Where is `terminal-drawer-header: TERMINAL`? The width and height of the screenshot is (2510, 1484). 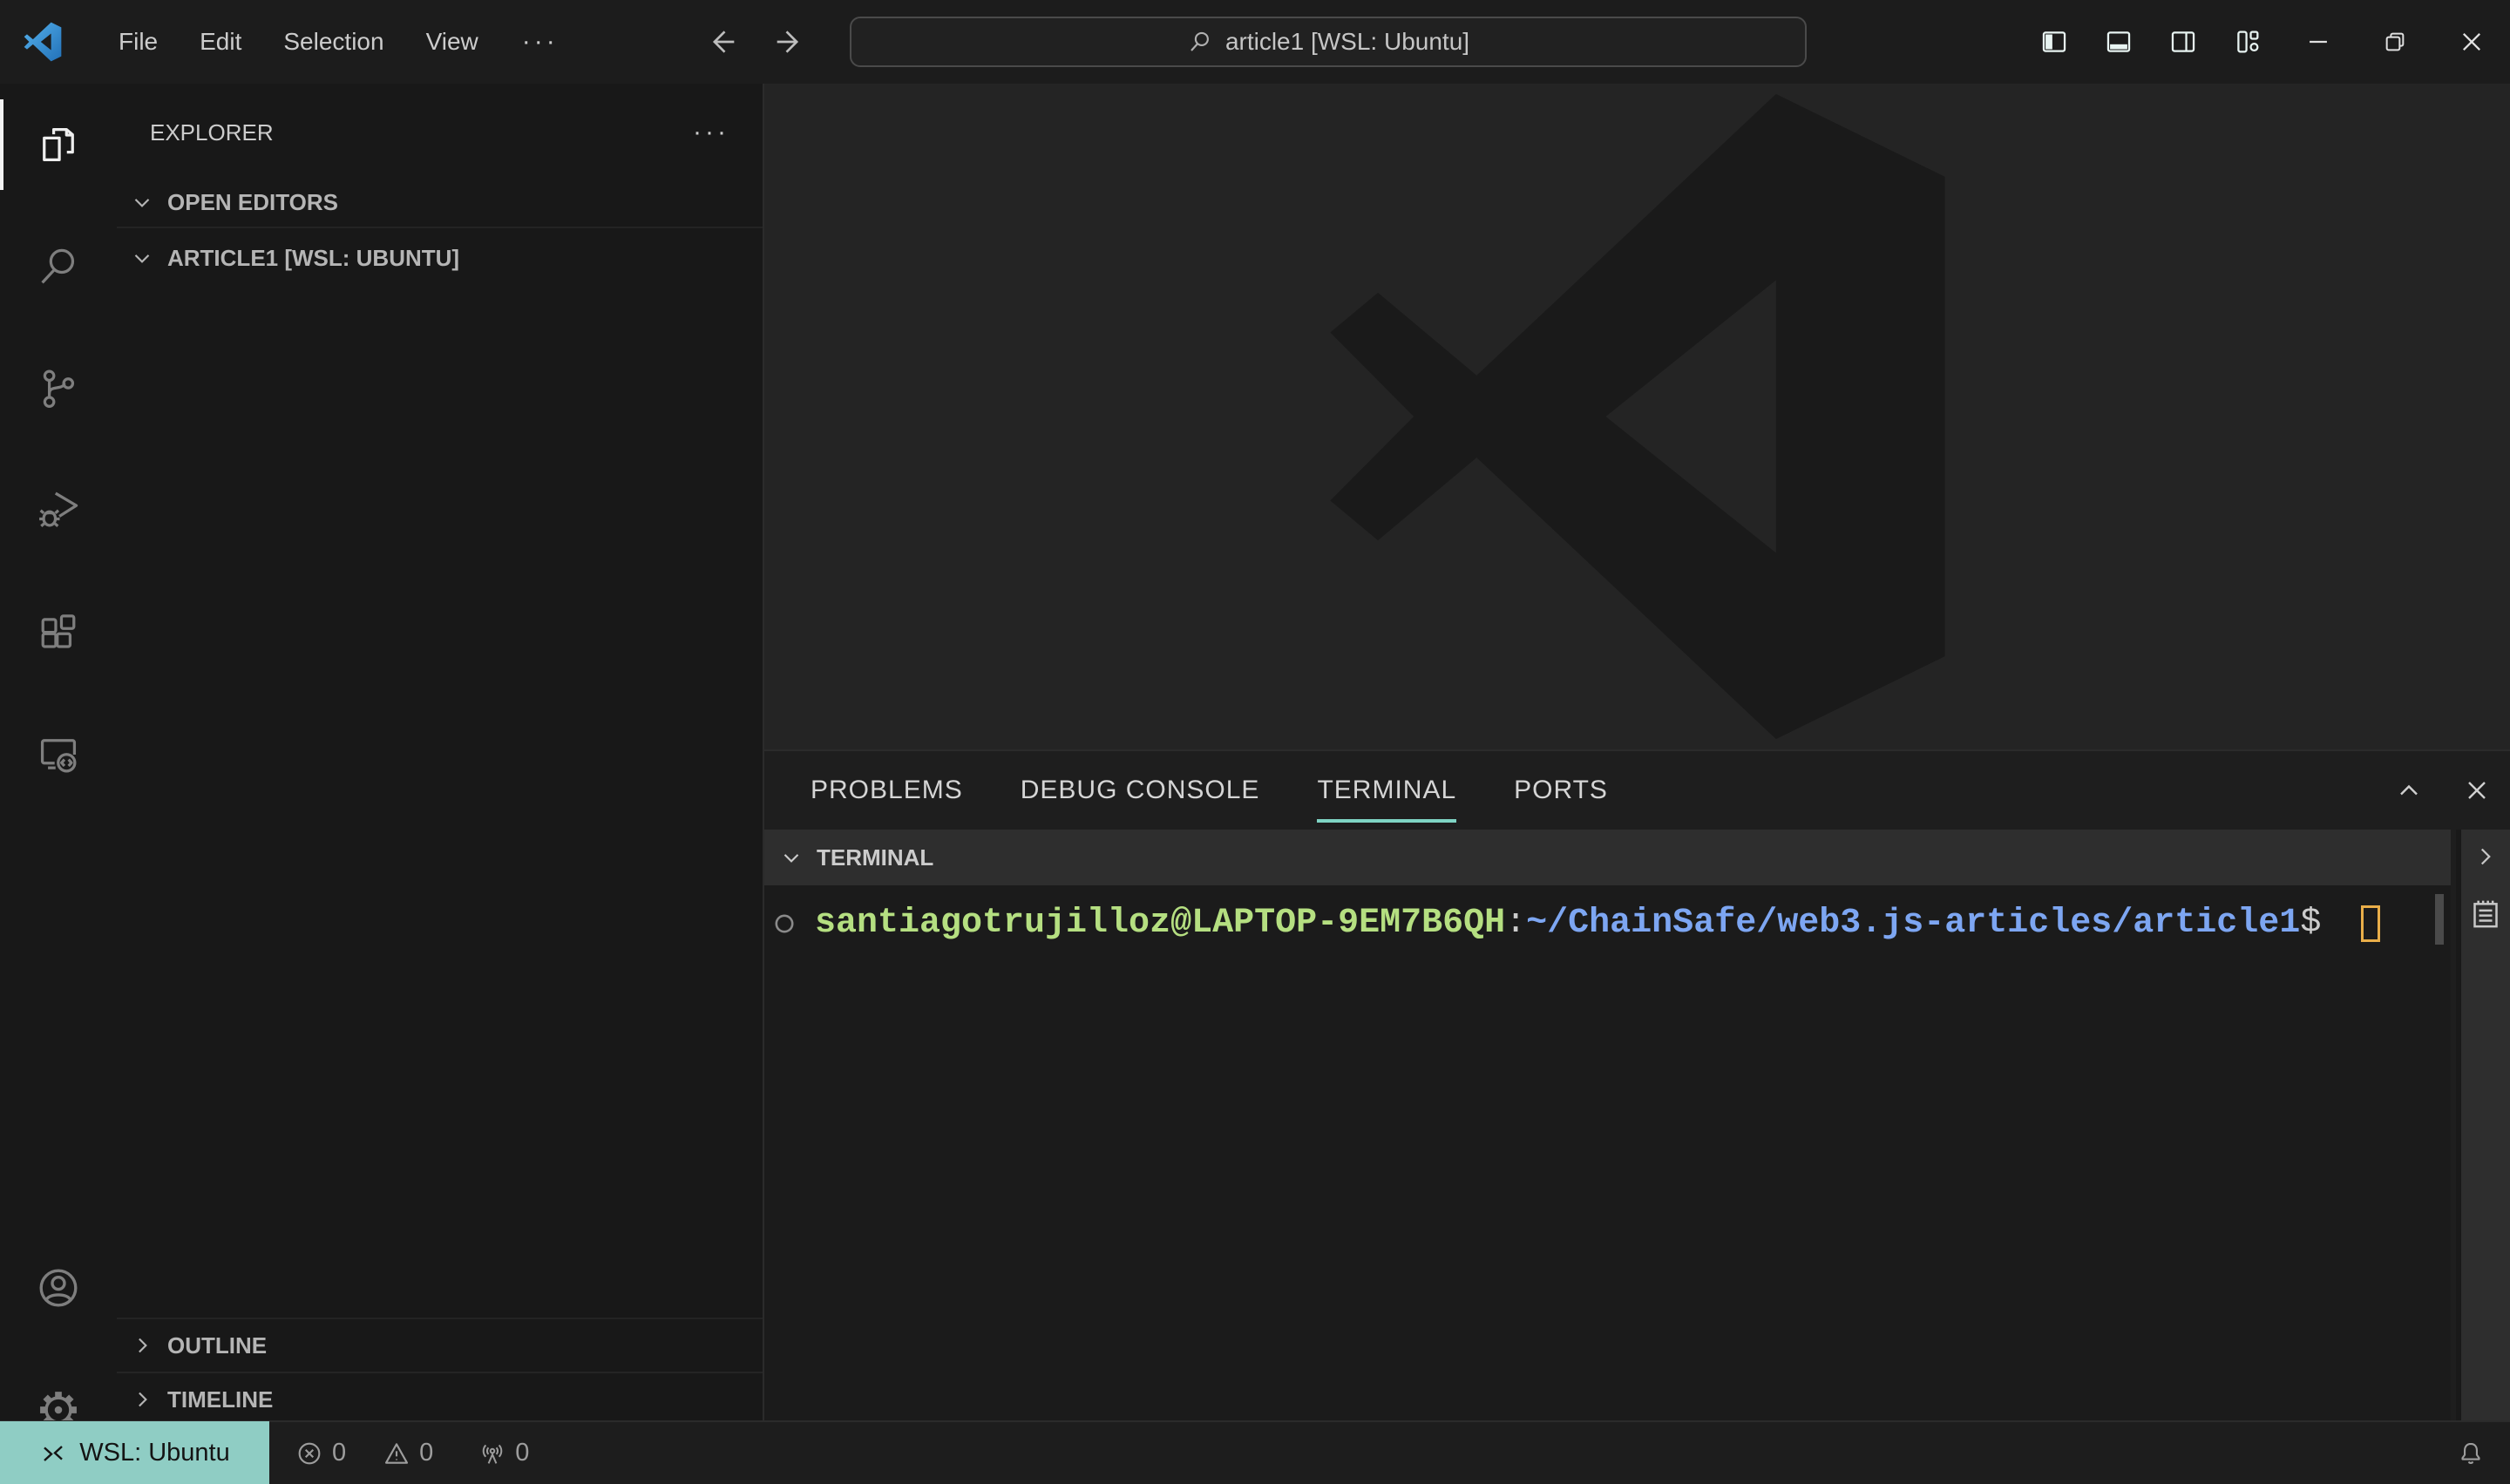
terminal-drawer-header: TERMINAL is located at coordinates (1608, 857).